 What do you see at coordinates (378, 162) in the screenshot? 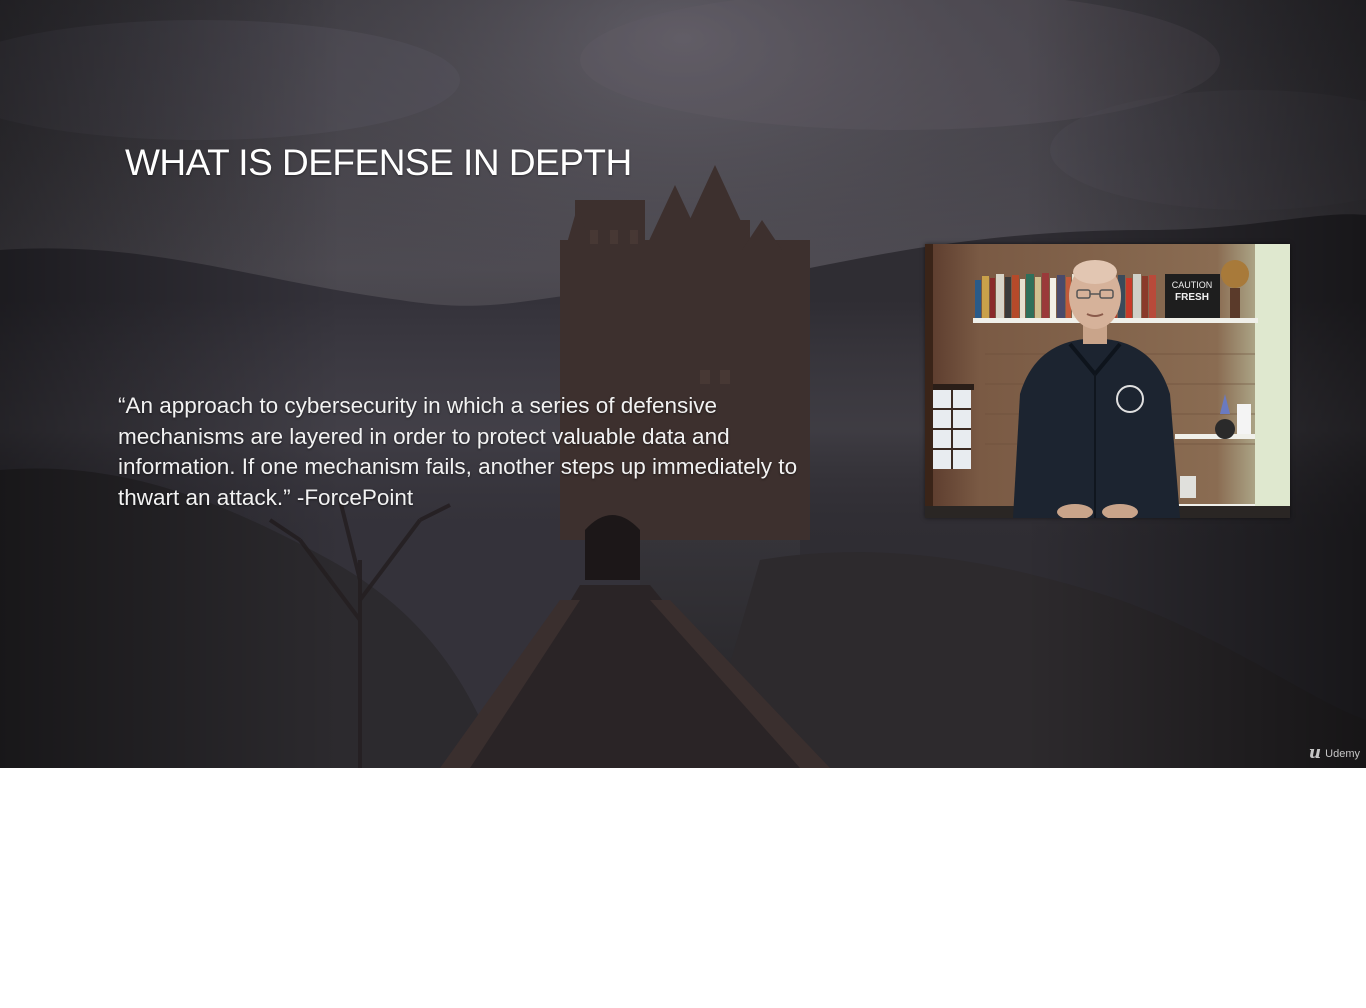
I see `slide-title: WHAT IS DEFENSE IN DEPTH` at bounding box center [378, 162].